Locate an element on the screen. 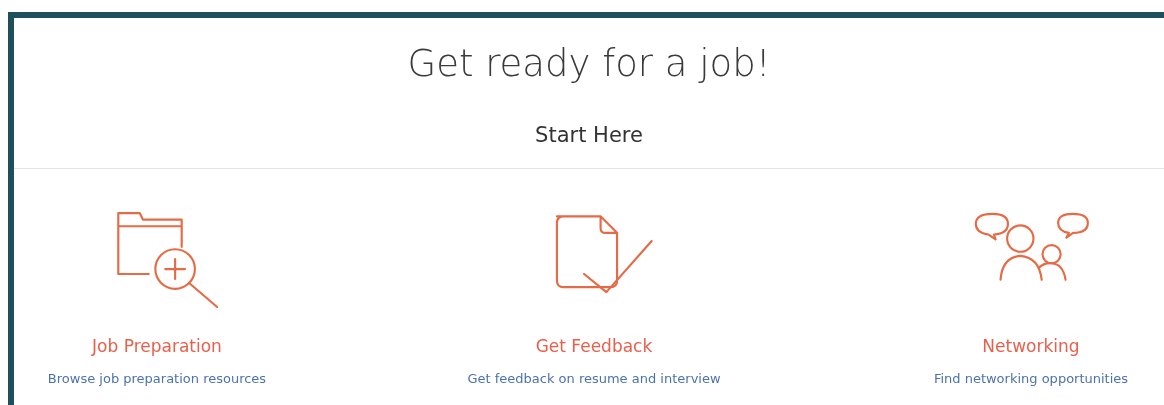 Image resolution: width=1164 pixels, height=405 pixels. page-heading: Get ready for a job! is located at coordinates (589, 64).